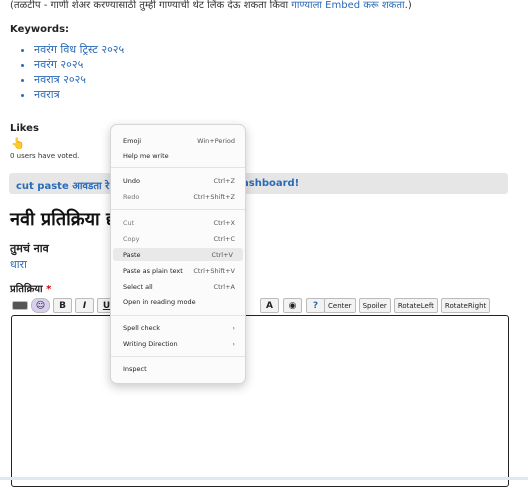  Describe the element at coordinates (62, 185) in the screenshot. I see `bar-links: cut paste आवडता रे` at that location.